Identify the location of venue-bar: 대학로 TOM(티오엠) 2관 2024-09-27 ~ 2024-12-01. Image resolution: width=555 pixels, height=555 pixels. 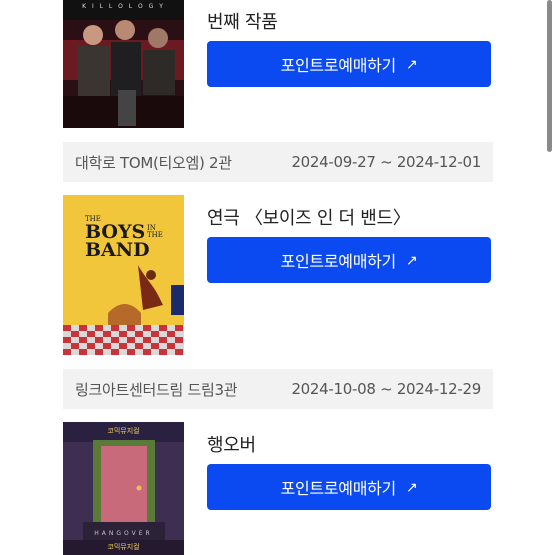
(278, 162).